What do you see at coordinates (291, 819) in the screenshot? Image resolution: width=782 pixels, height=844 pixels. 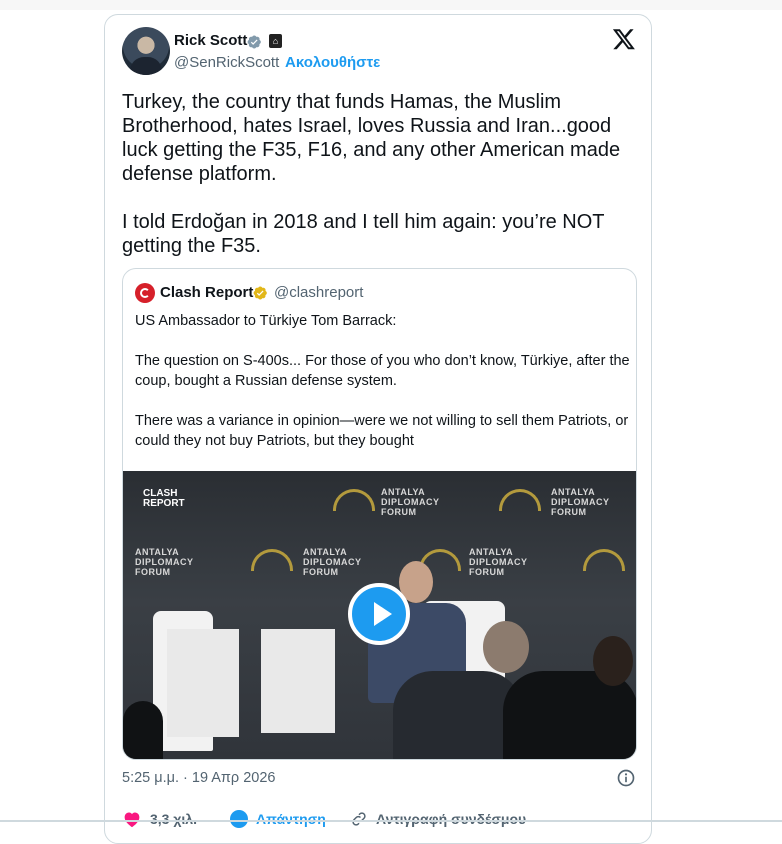 I see `reply-label: Απάντηση` at bounding box center [291, 819].